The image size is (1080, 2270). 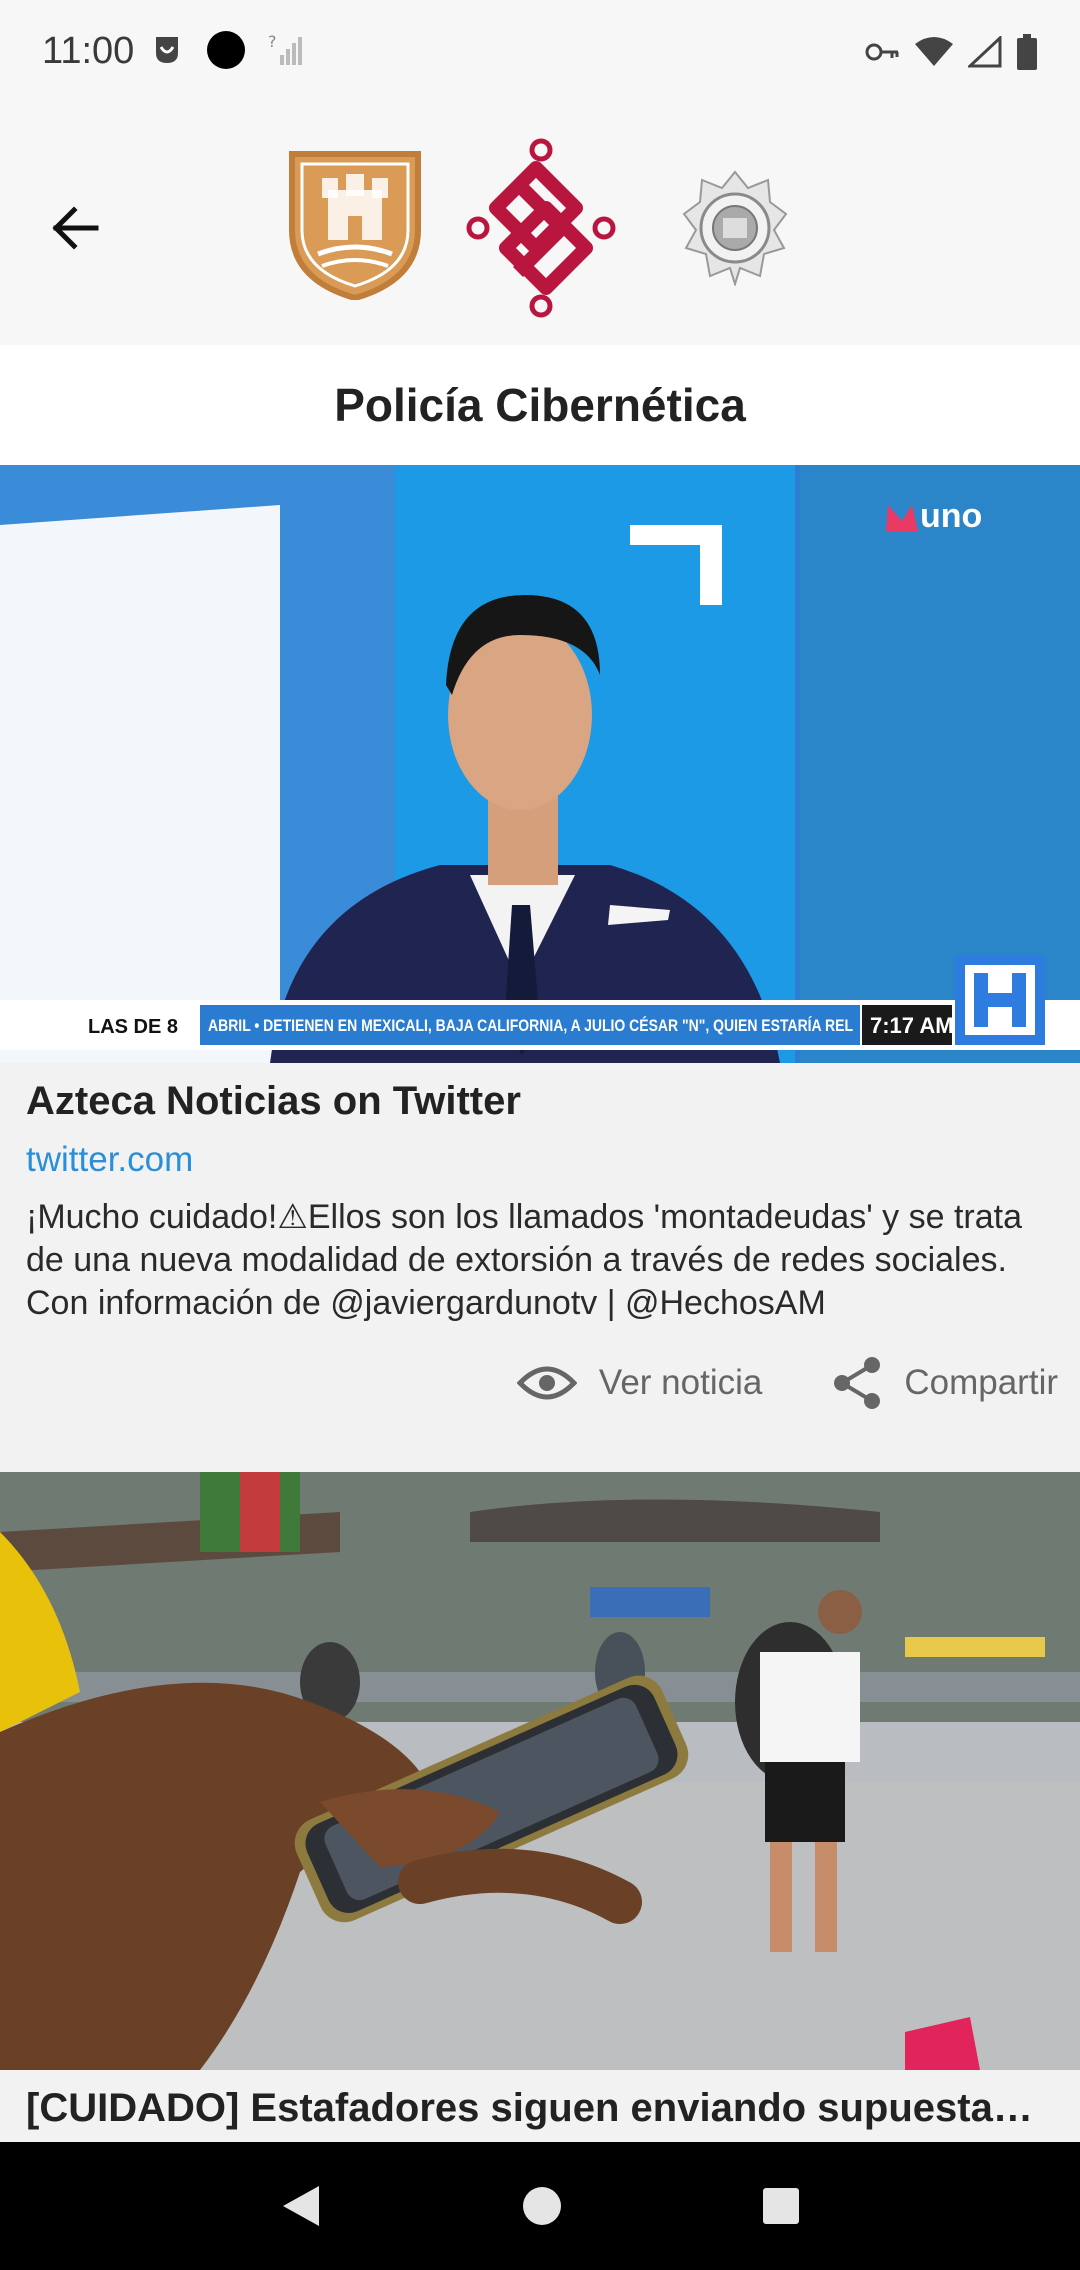 I want to click on share-button: Compartir, so click(x=945, y=1383).